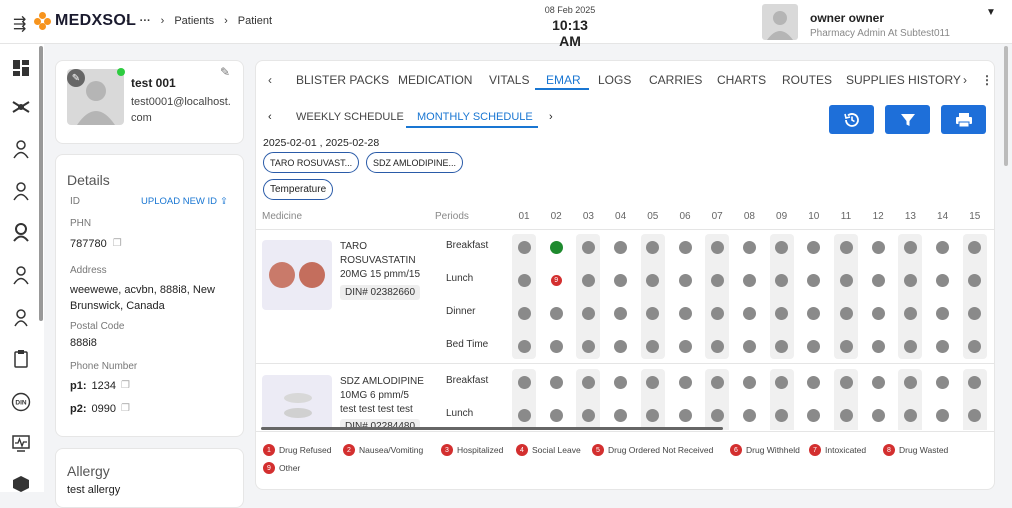 The image size is (1012, 508). What do you see at coordinates (551, 117) in the screenshot?
I see `schedule-next-icon: ›` at bounding box center [551, 117].